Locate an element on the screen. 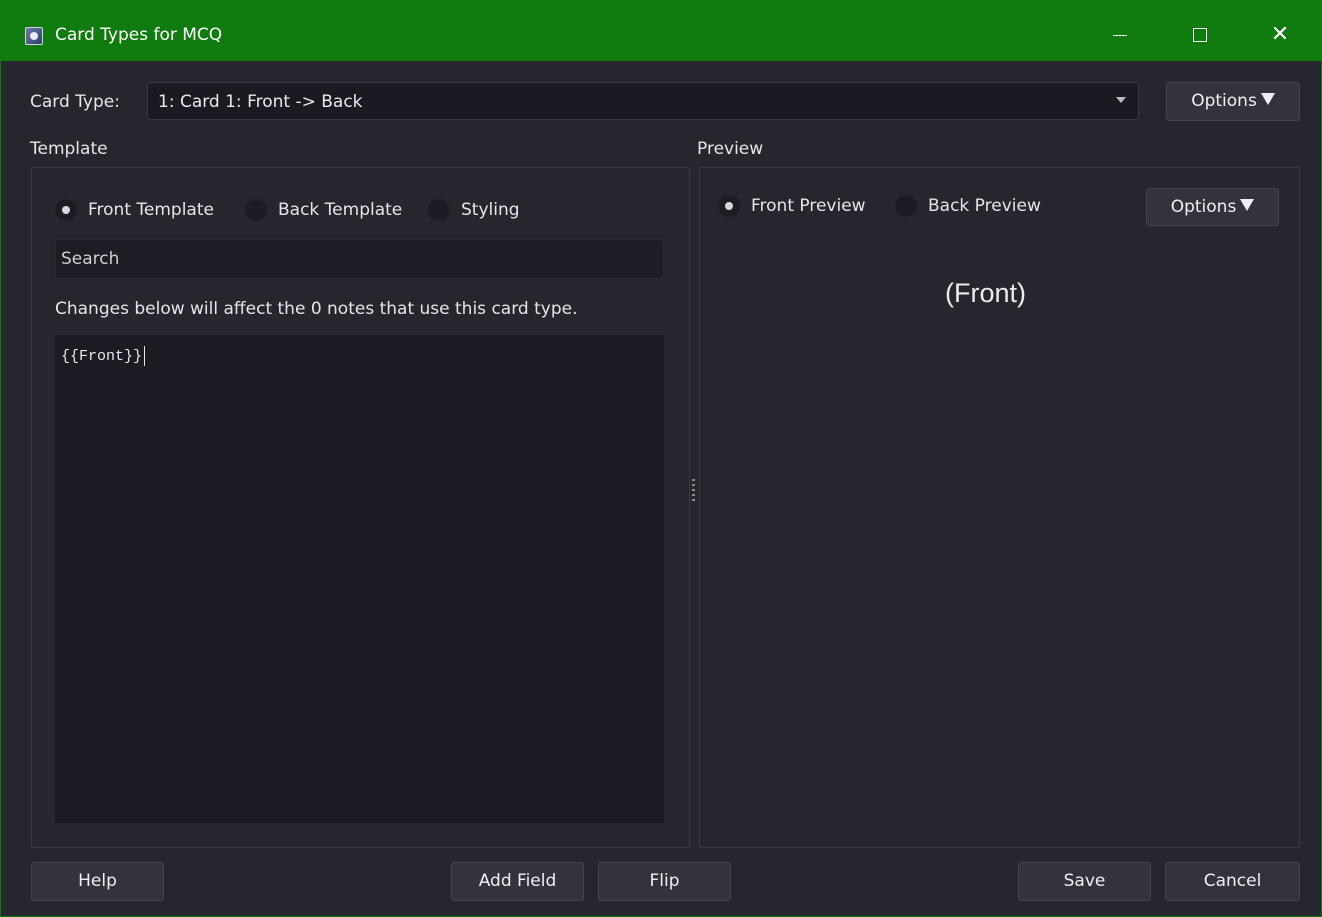  flip-button: Flip is located at coordinates (664, 881).